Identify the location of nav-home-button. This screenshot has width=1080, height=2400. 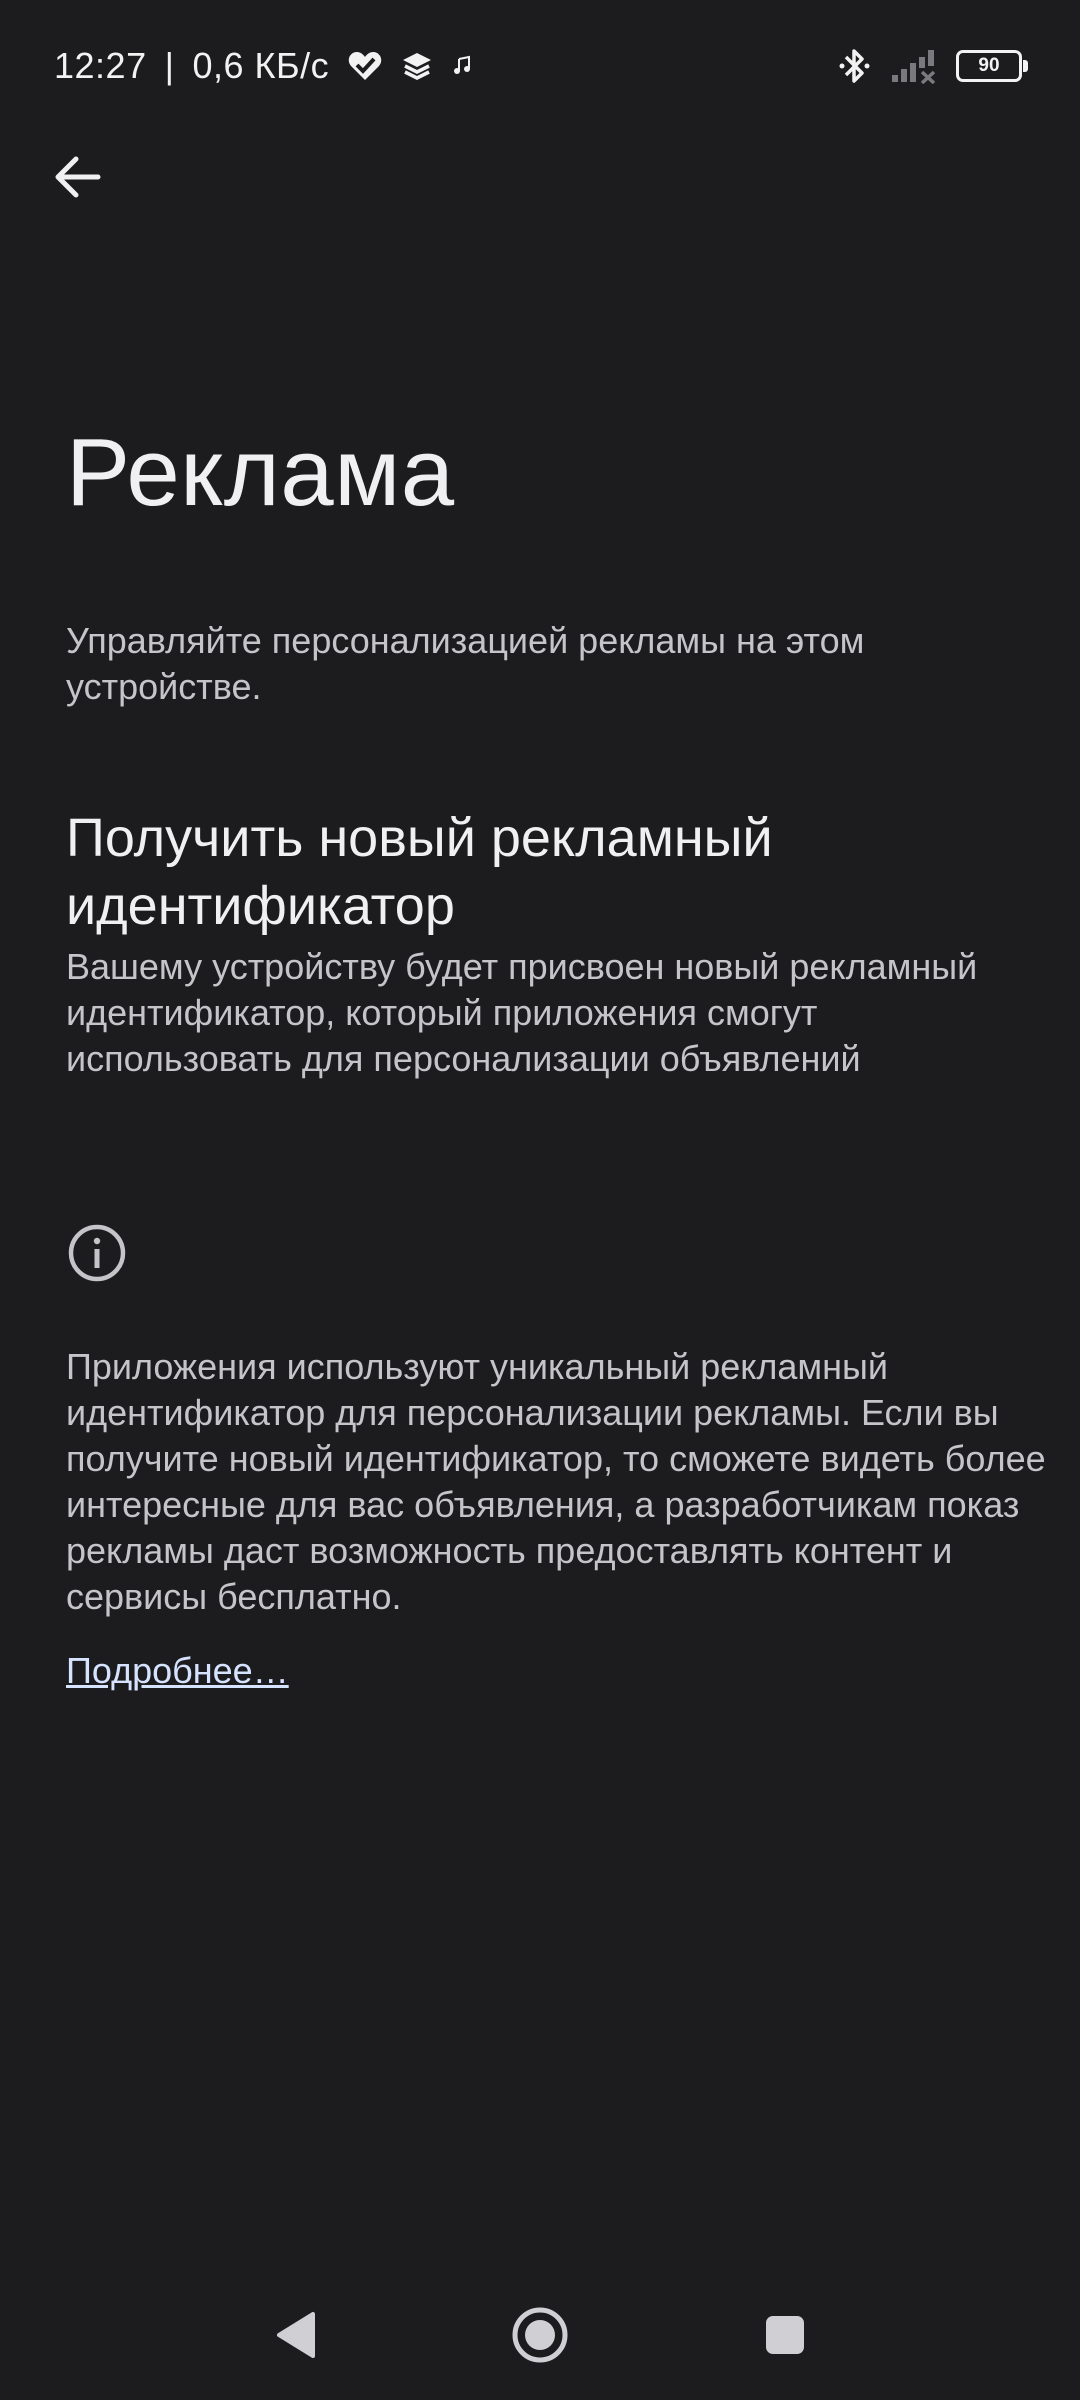
(540, 2335).